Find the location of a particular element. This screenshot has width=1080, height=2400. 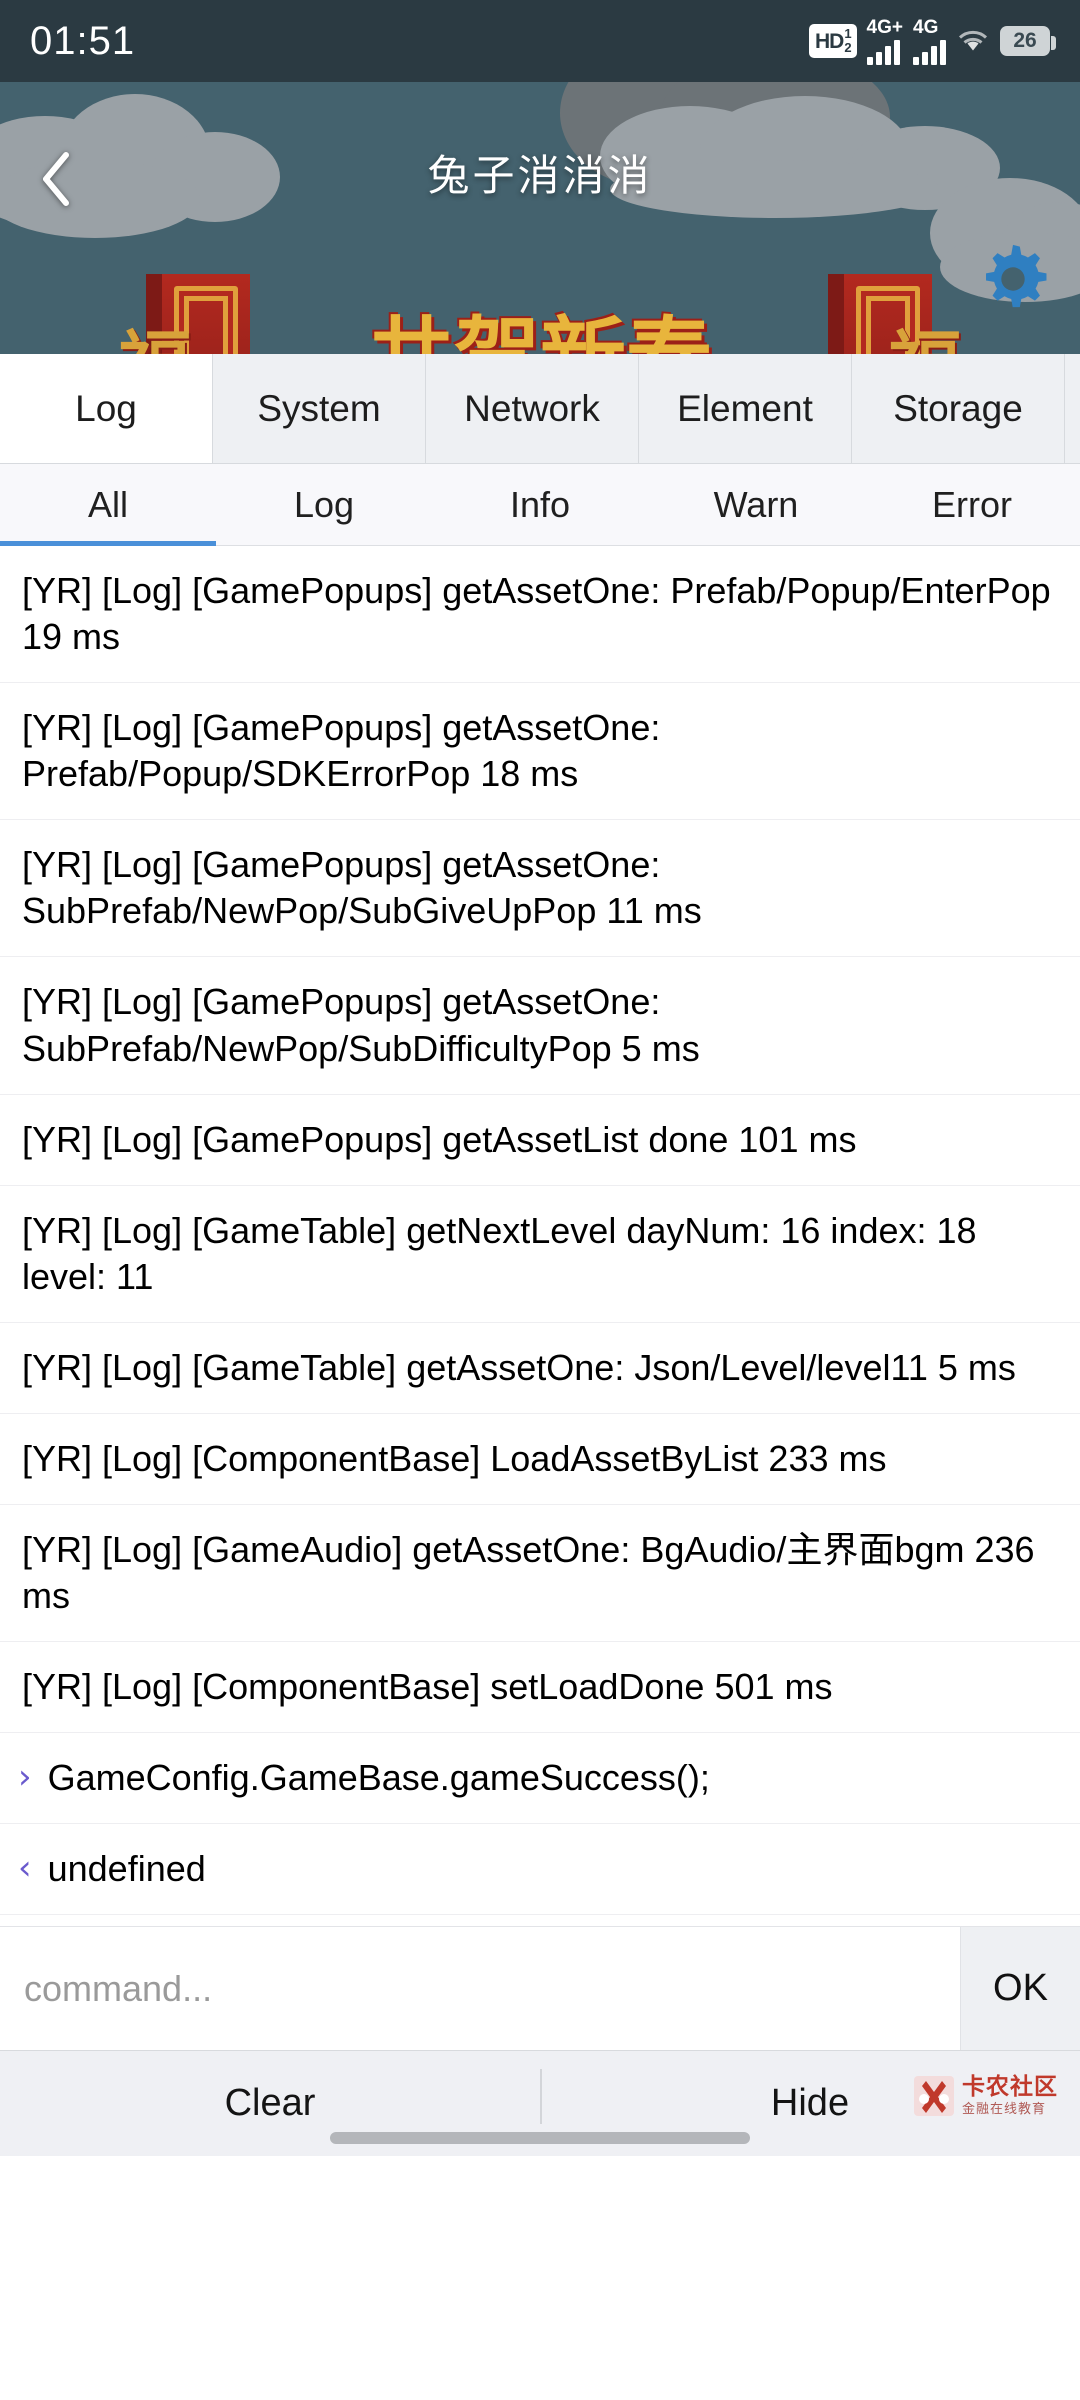

filter-error-label: Error is located at coordinates (972, 504).